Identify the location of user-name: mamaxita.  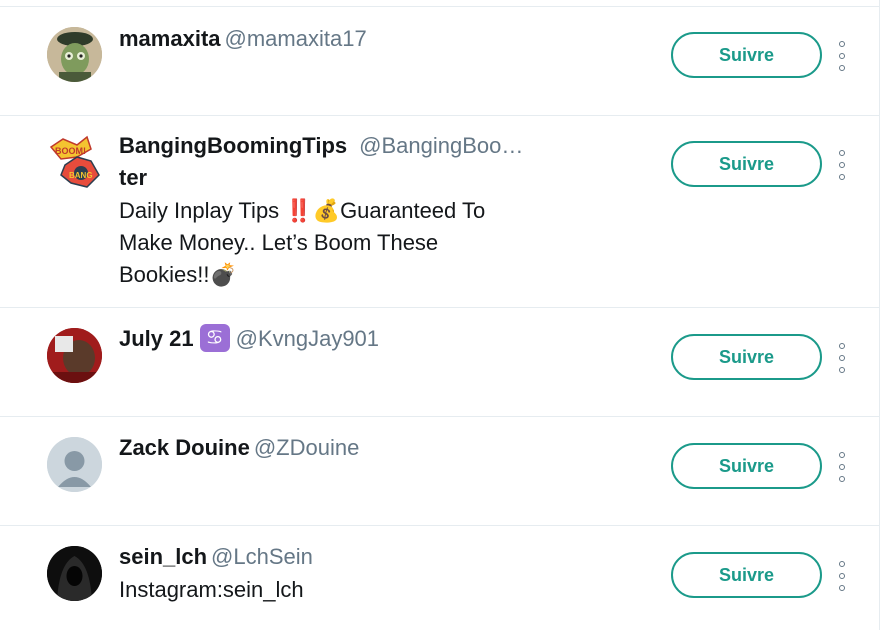
(170, 38).